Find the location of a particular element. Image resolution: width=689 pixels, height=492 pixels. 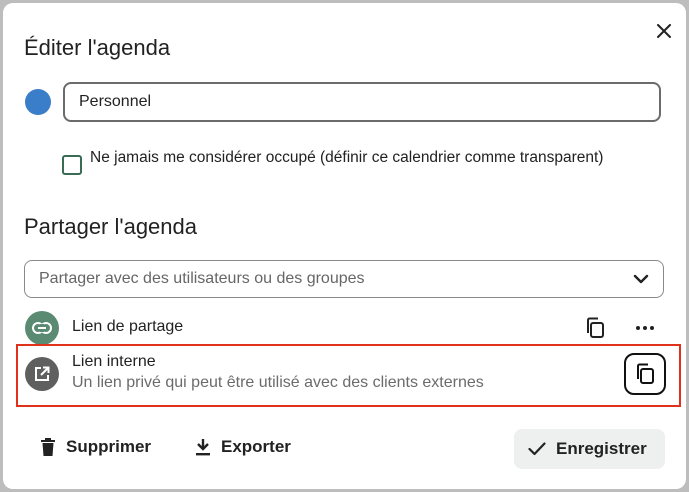

save-label: Enregistrer is located at coordinates (601, 448).